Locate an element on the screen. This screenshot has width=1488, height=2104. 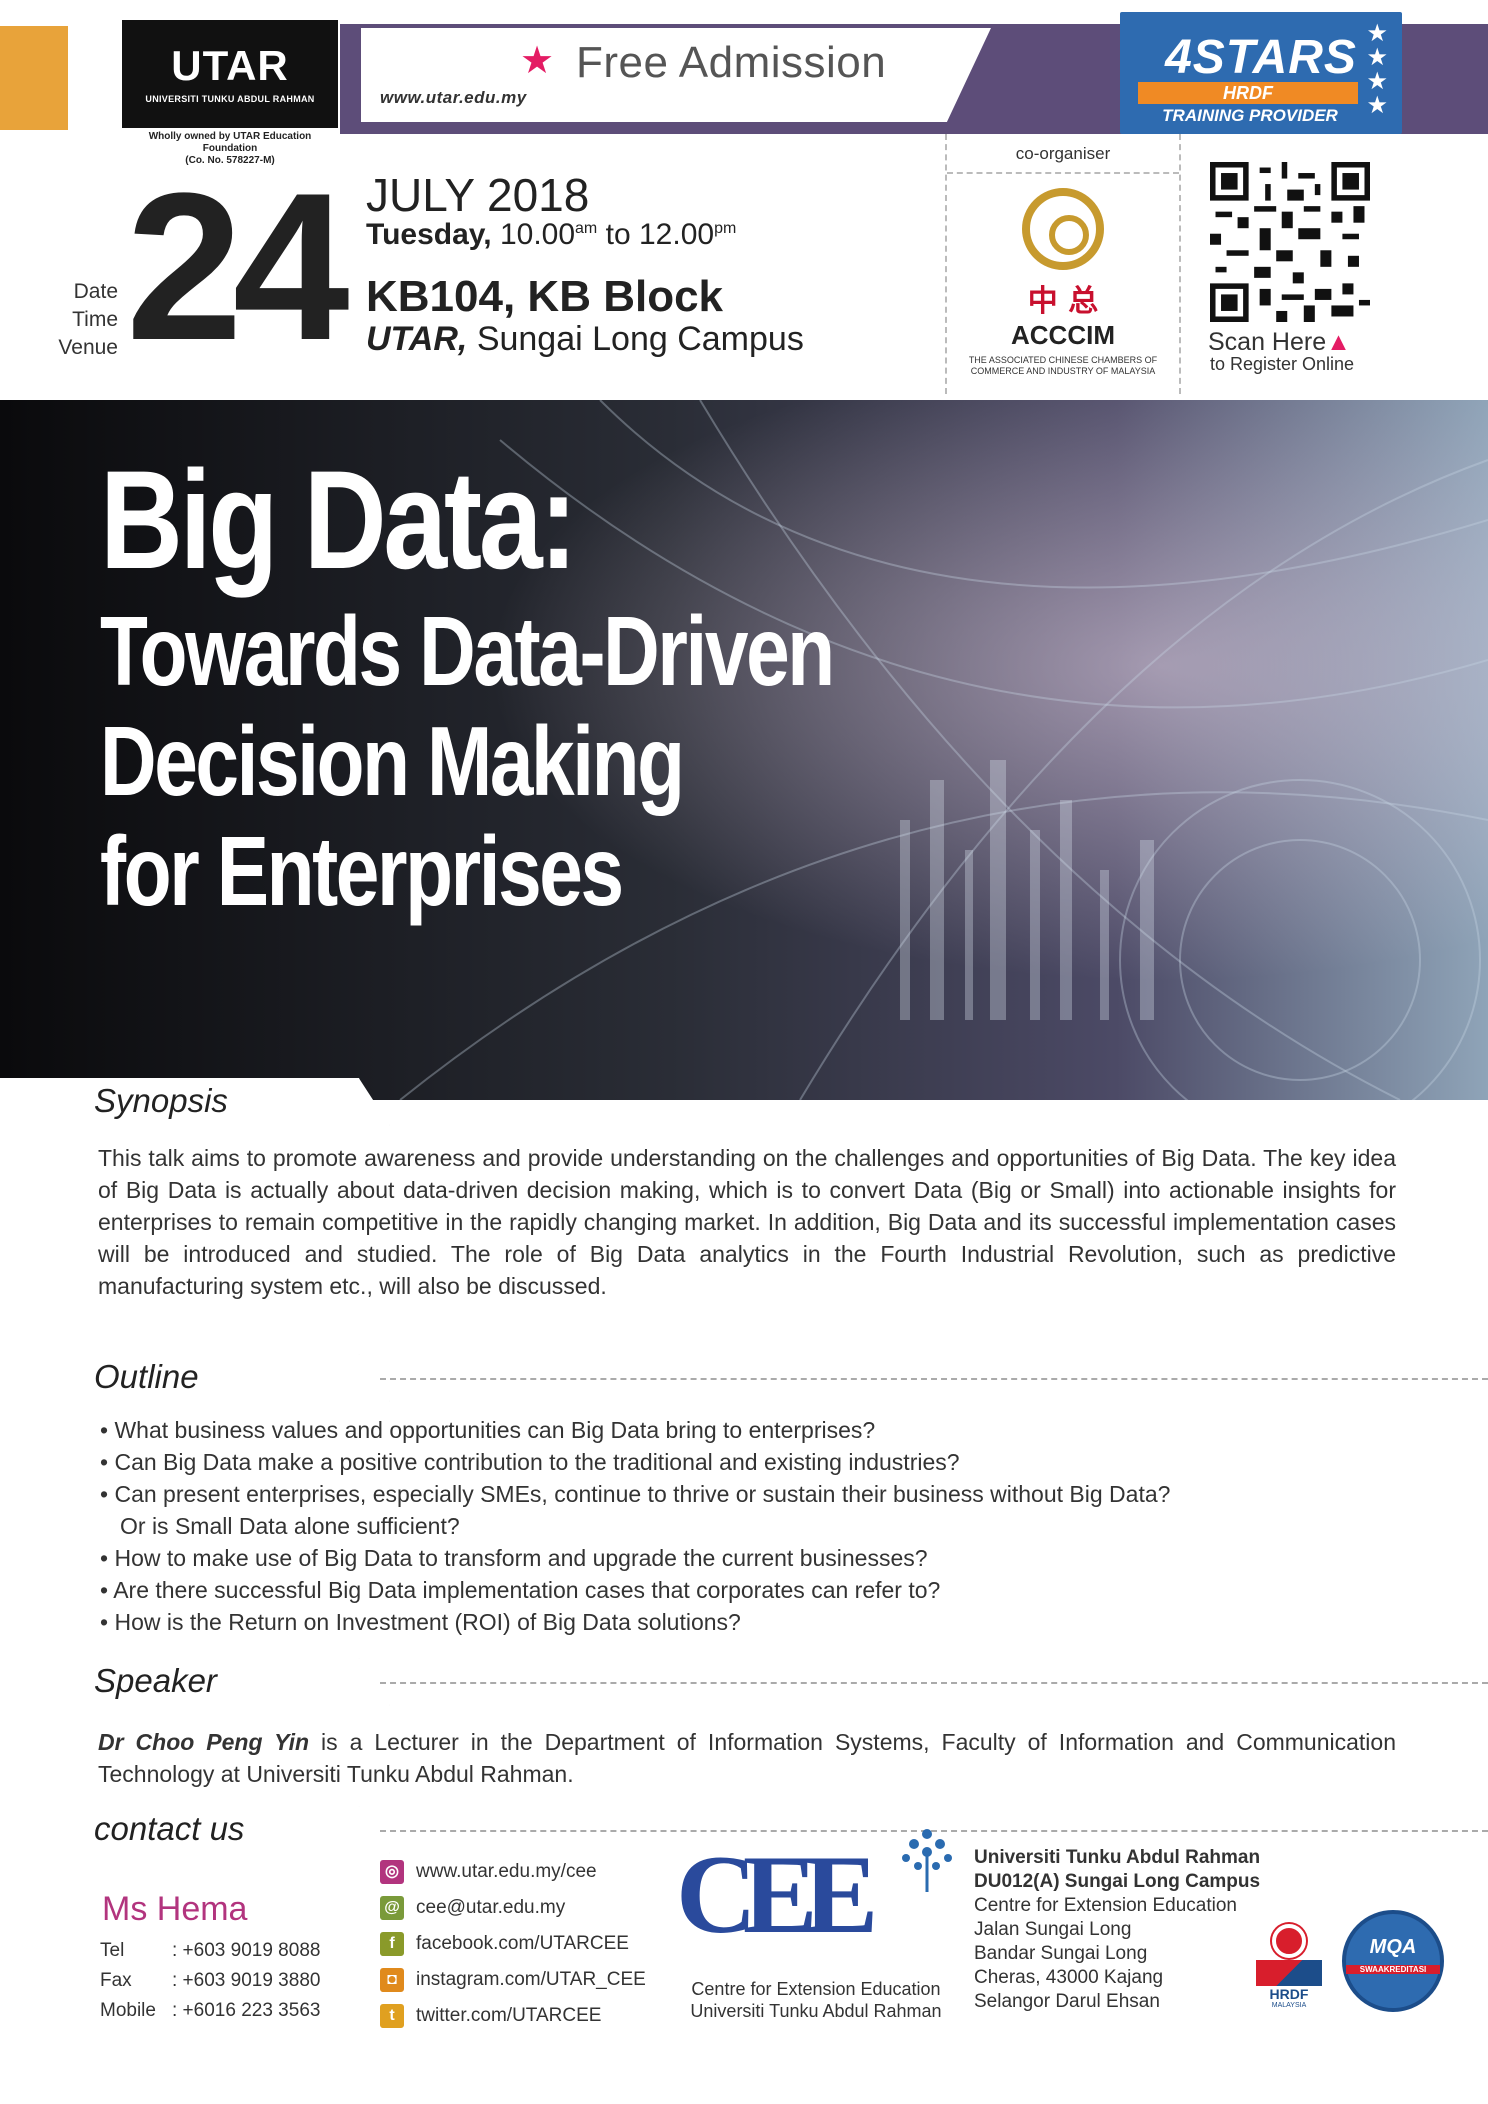
venue-room: KB104, KB Block is located at coordinates (545, 296).